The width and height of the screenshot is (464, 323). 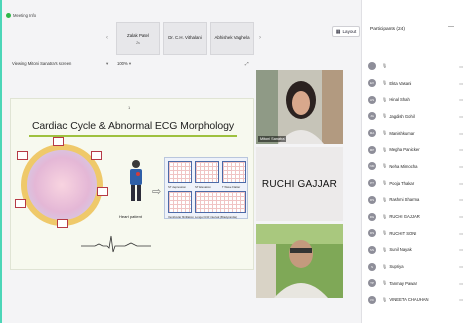 I want to click on meeting-info-button: Meeting Info, so click(x=21, y=15).